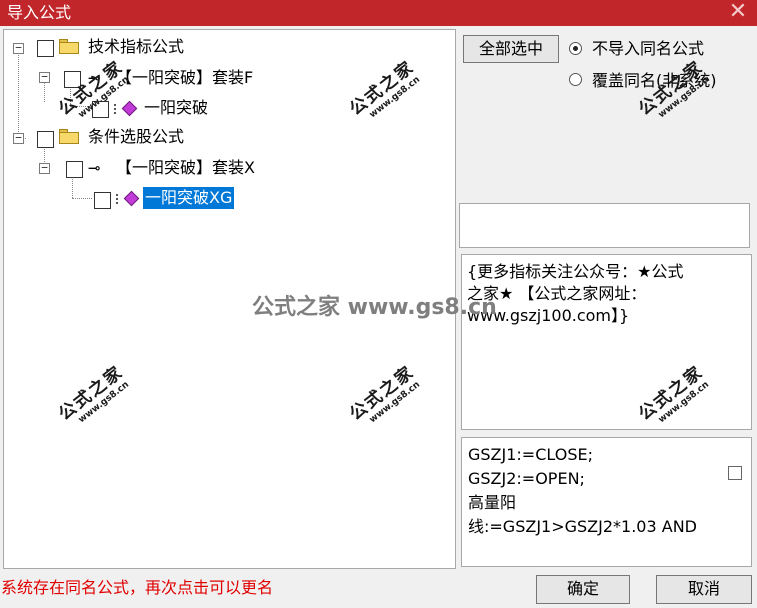 The image size is (757, 608). What do you see at coordinates (526, 478) in the screenshot?
I see `code-line: GSZJ2:=OPEN;` at bounding box center [526, 478].